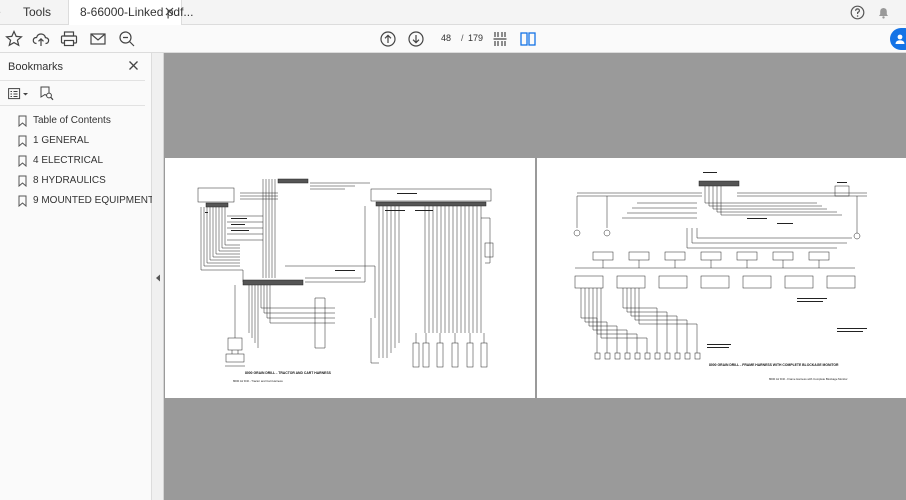 This screenshot has height=500, width=906. Describe the element at coordinates (133, 65) in the screenshot. I see `close-panel-icon` at that location.